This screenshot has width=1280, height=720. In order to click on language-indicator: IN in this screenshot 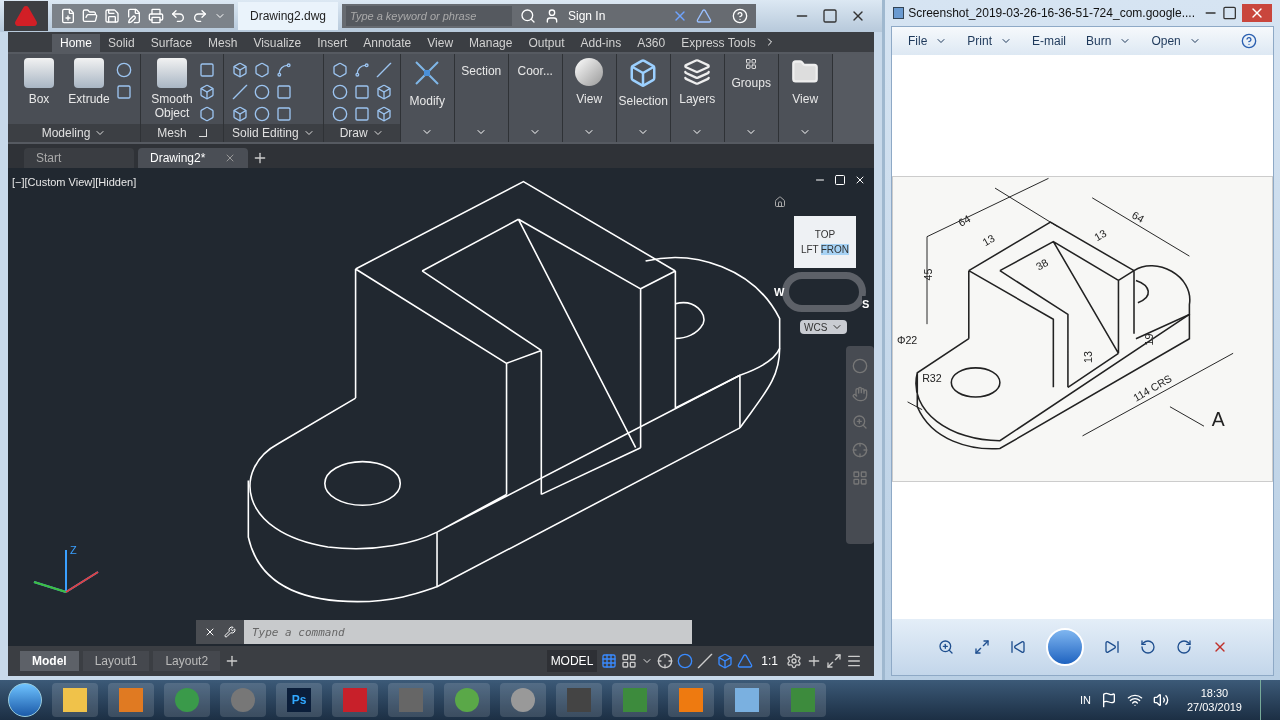, I will do `click(1085, 700)`.